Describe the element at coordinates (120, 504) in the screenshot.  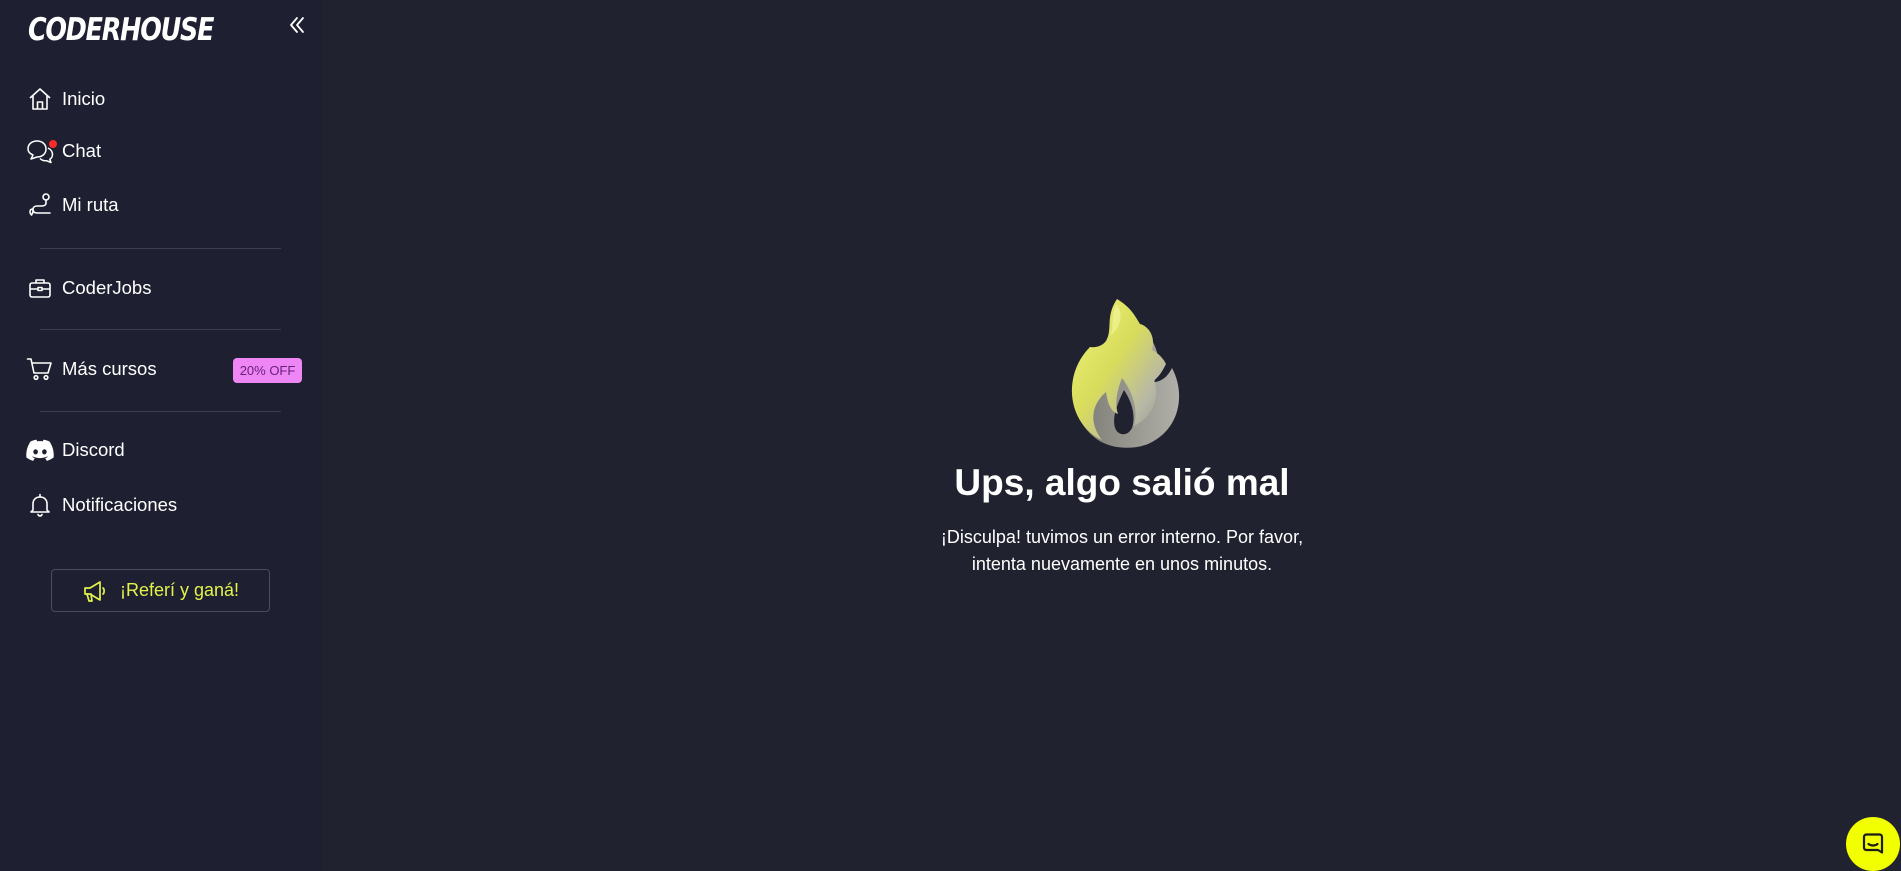
I see `sidebar-item-label: Notificaciones` at that location.